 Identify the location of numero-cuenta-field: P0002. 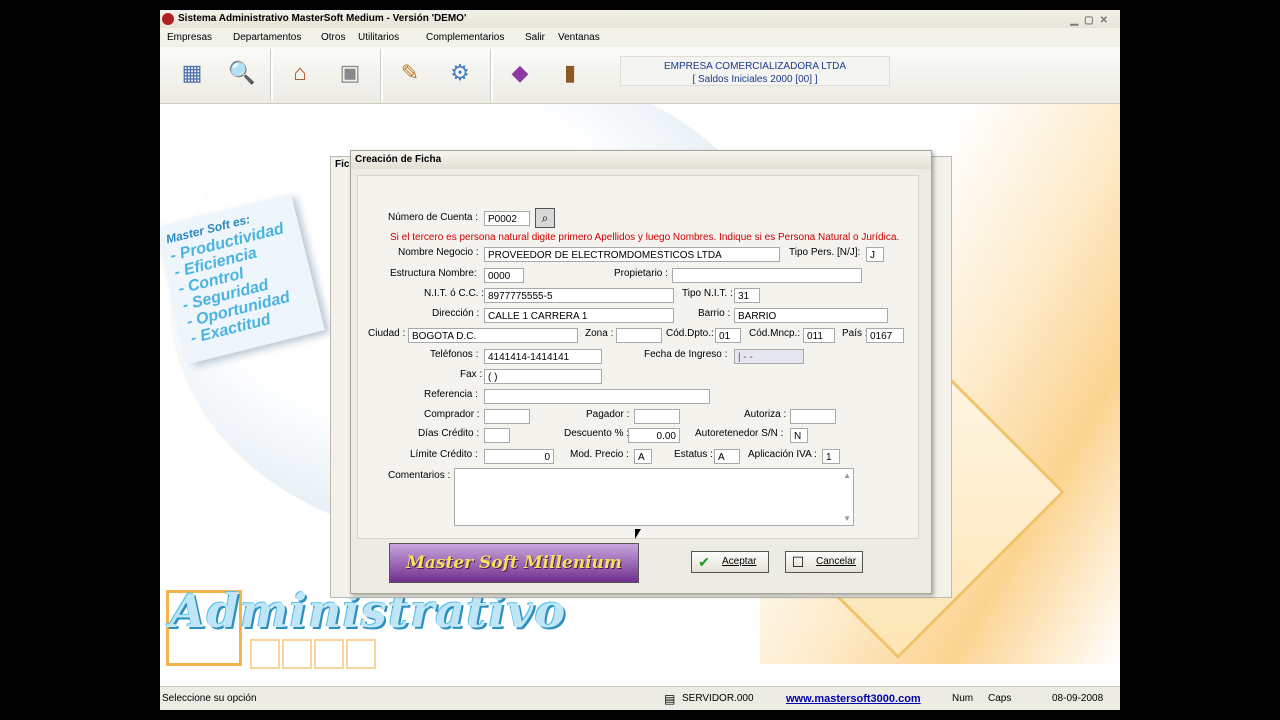
(507, 218).